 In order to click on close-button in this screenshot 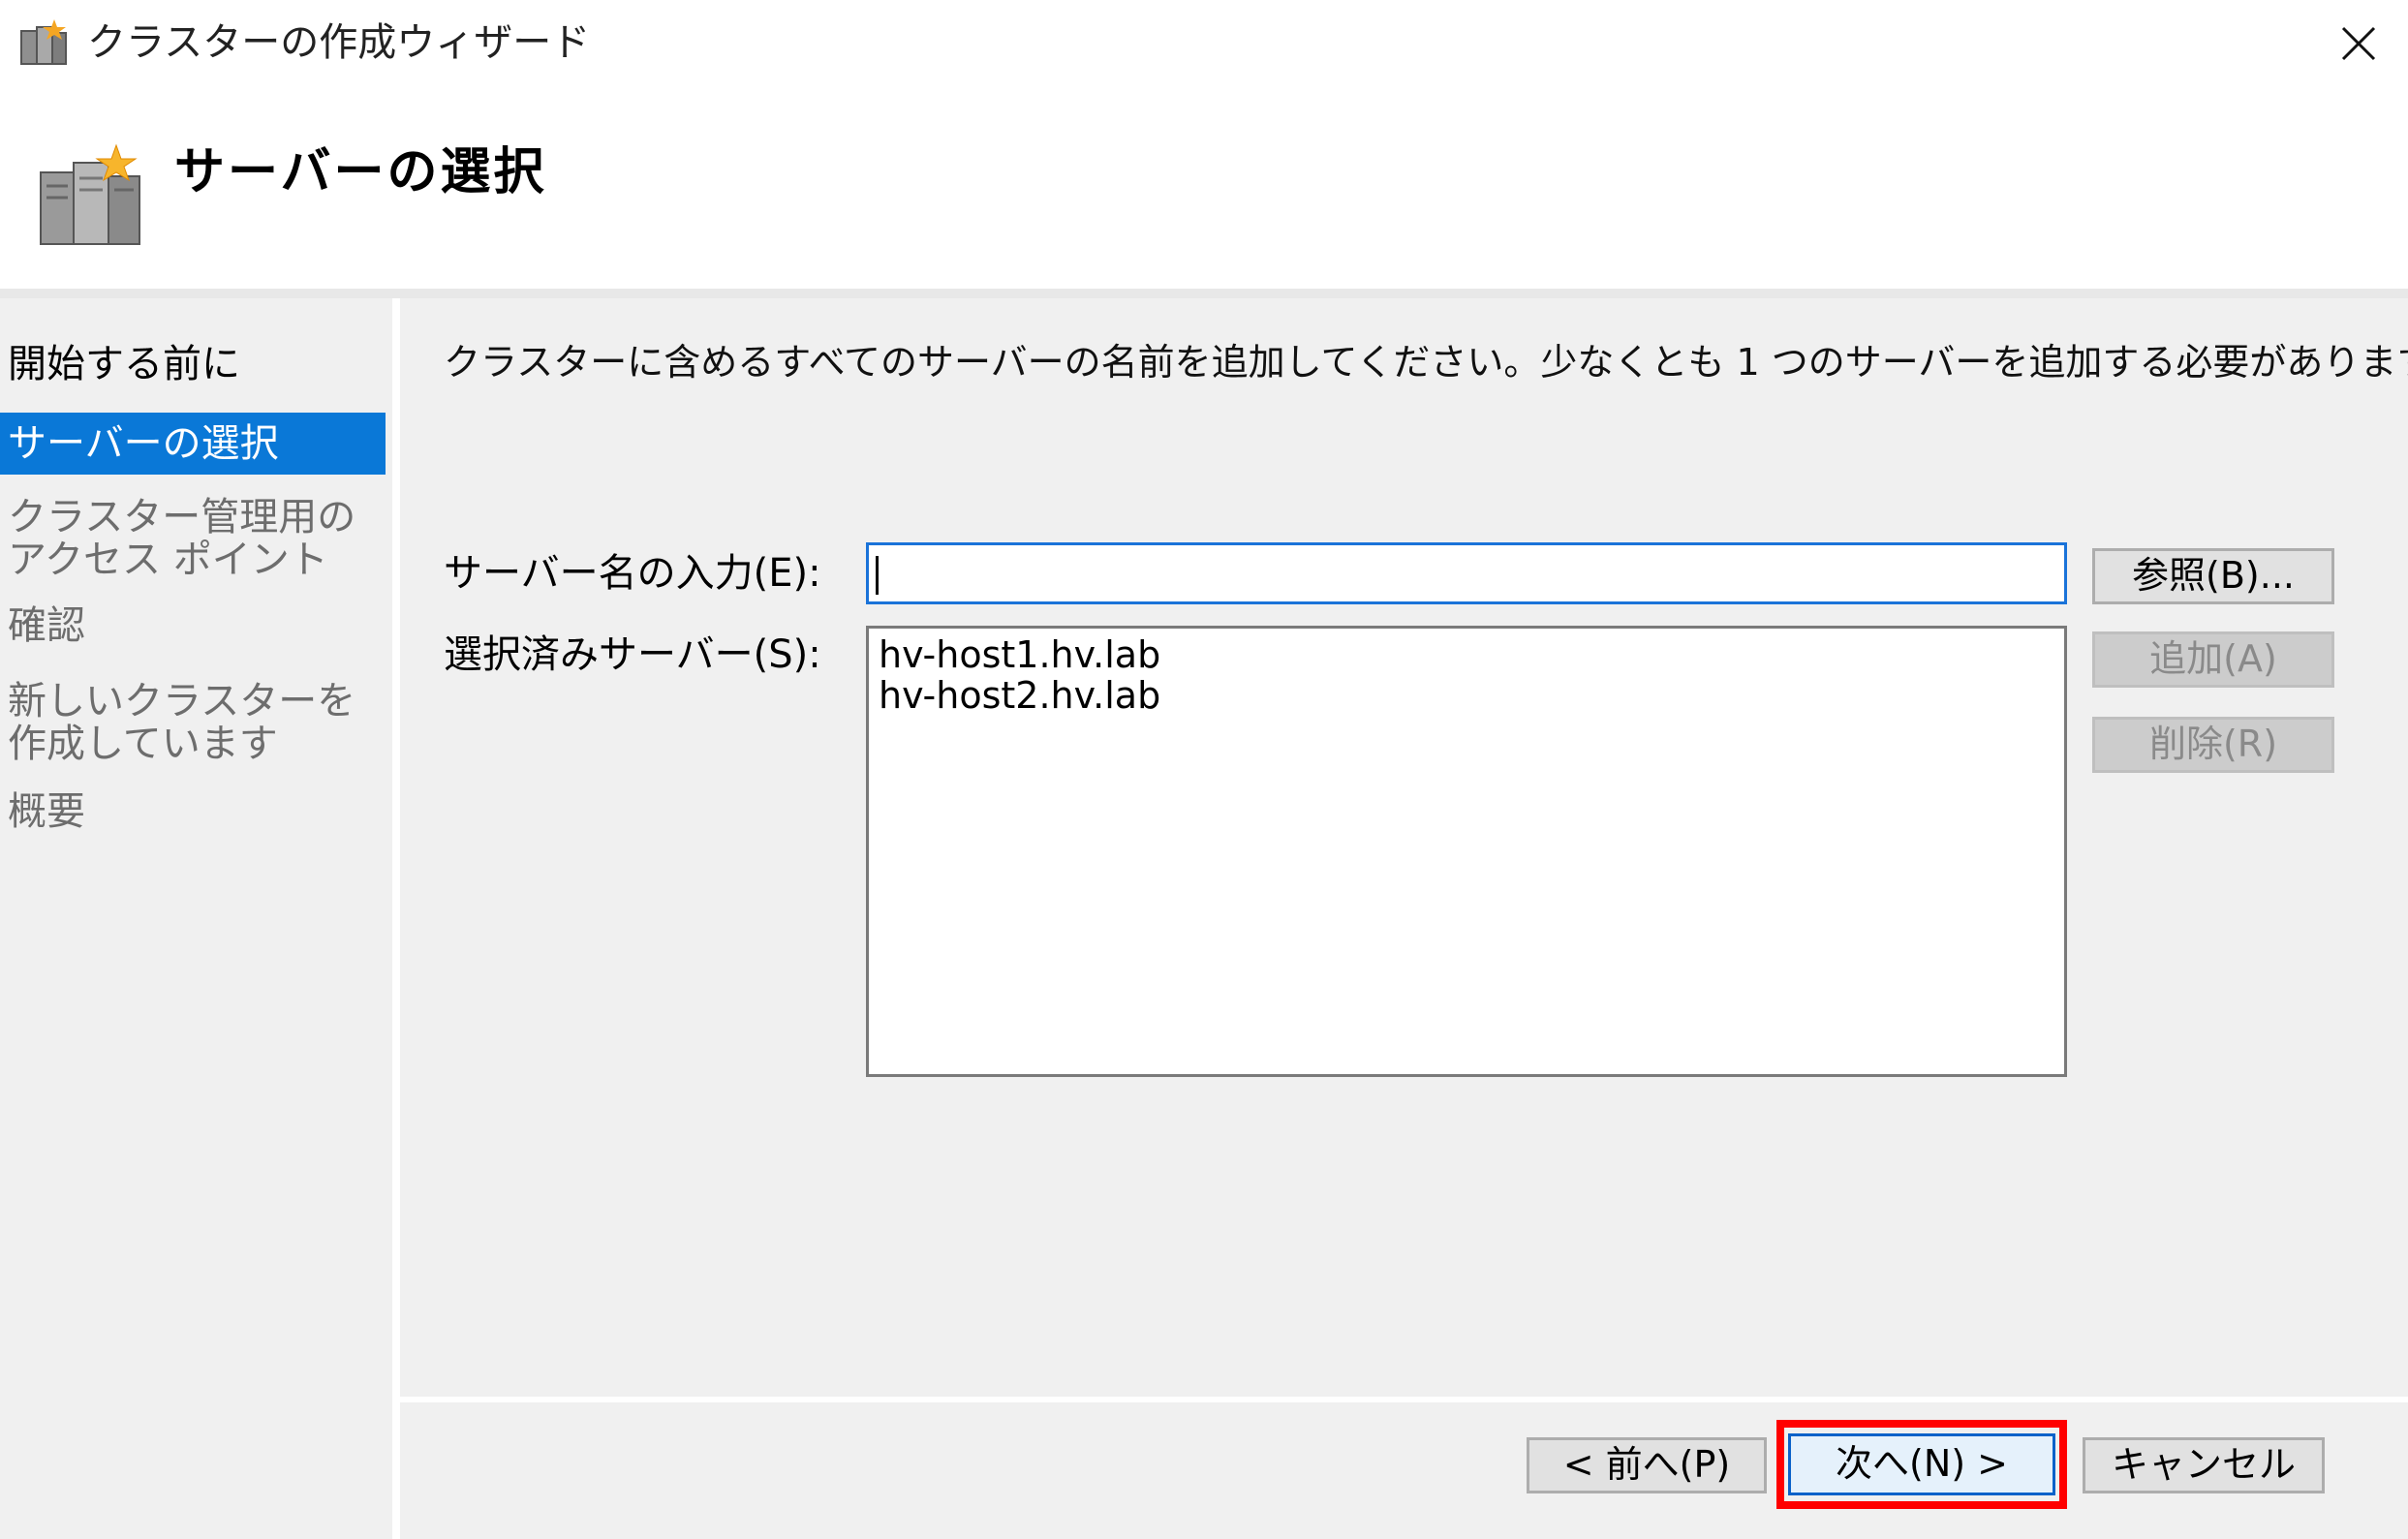, I will do `click(2359, 43)`.